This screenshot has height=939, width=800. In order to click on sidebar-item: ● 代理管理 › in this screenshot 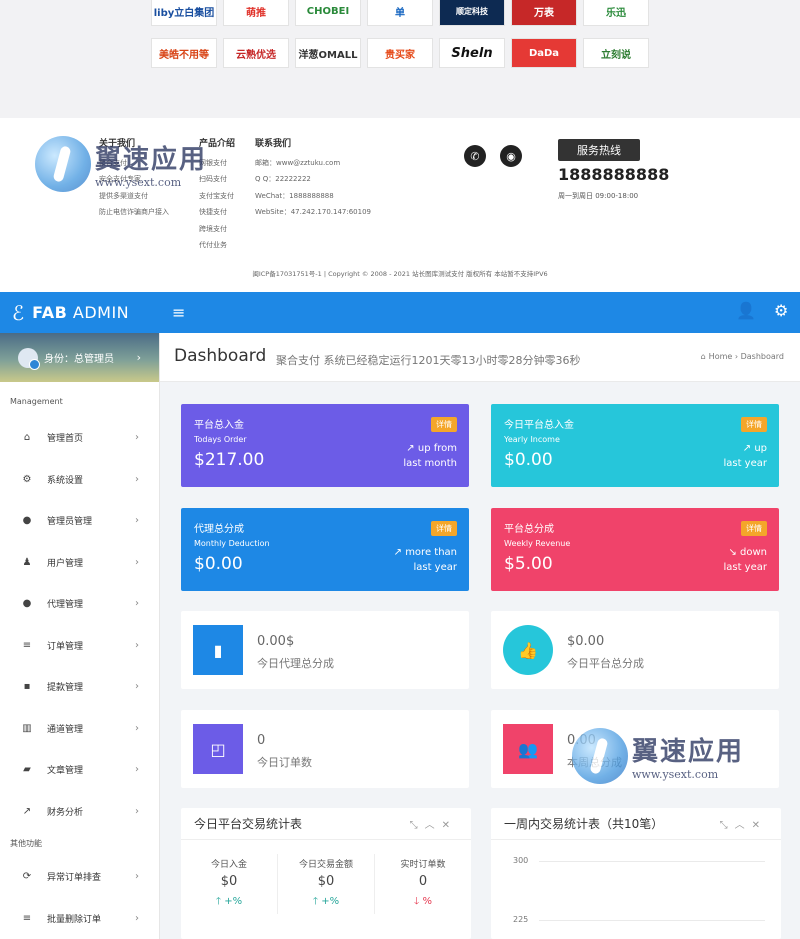, I will do `click(79, 604)`.